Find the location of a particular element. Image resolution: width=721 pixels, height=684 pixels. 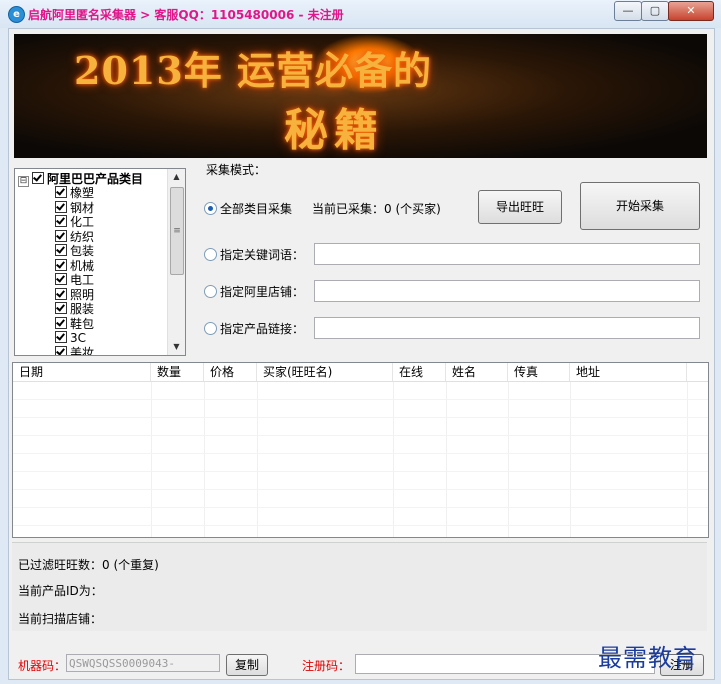

tree-item: 钢材 is located at coordinates (75, 207).